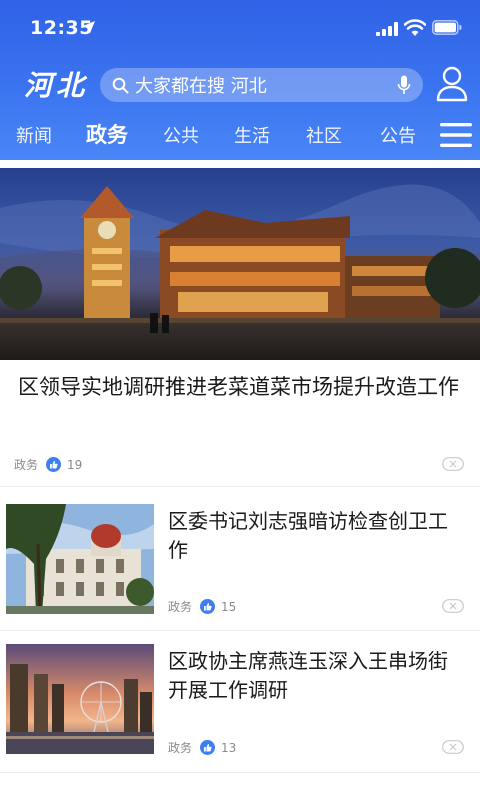  I want to click on search-icon, so click(120, 85).